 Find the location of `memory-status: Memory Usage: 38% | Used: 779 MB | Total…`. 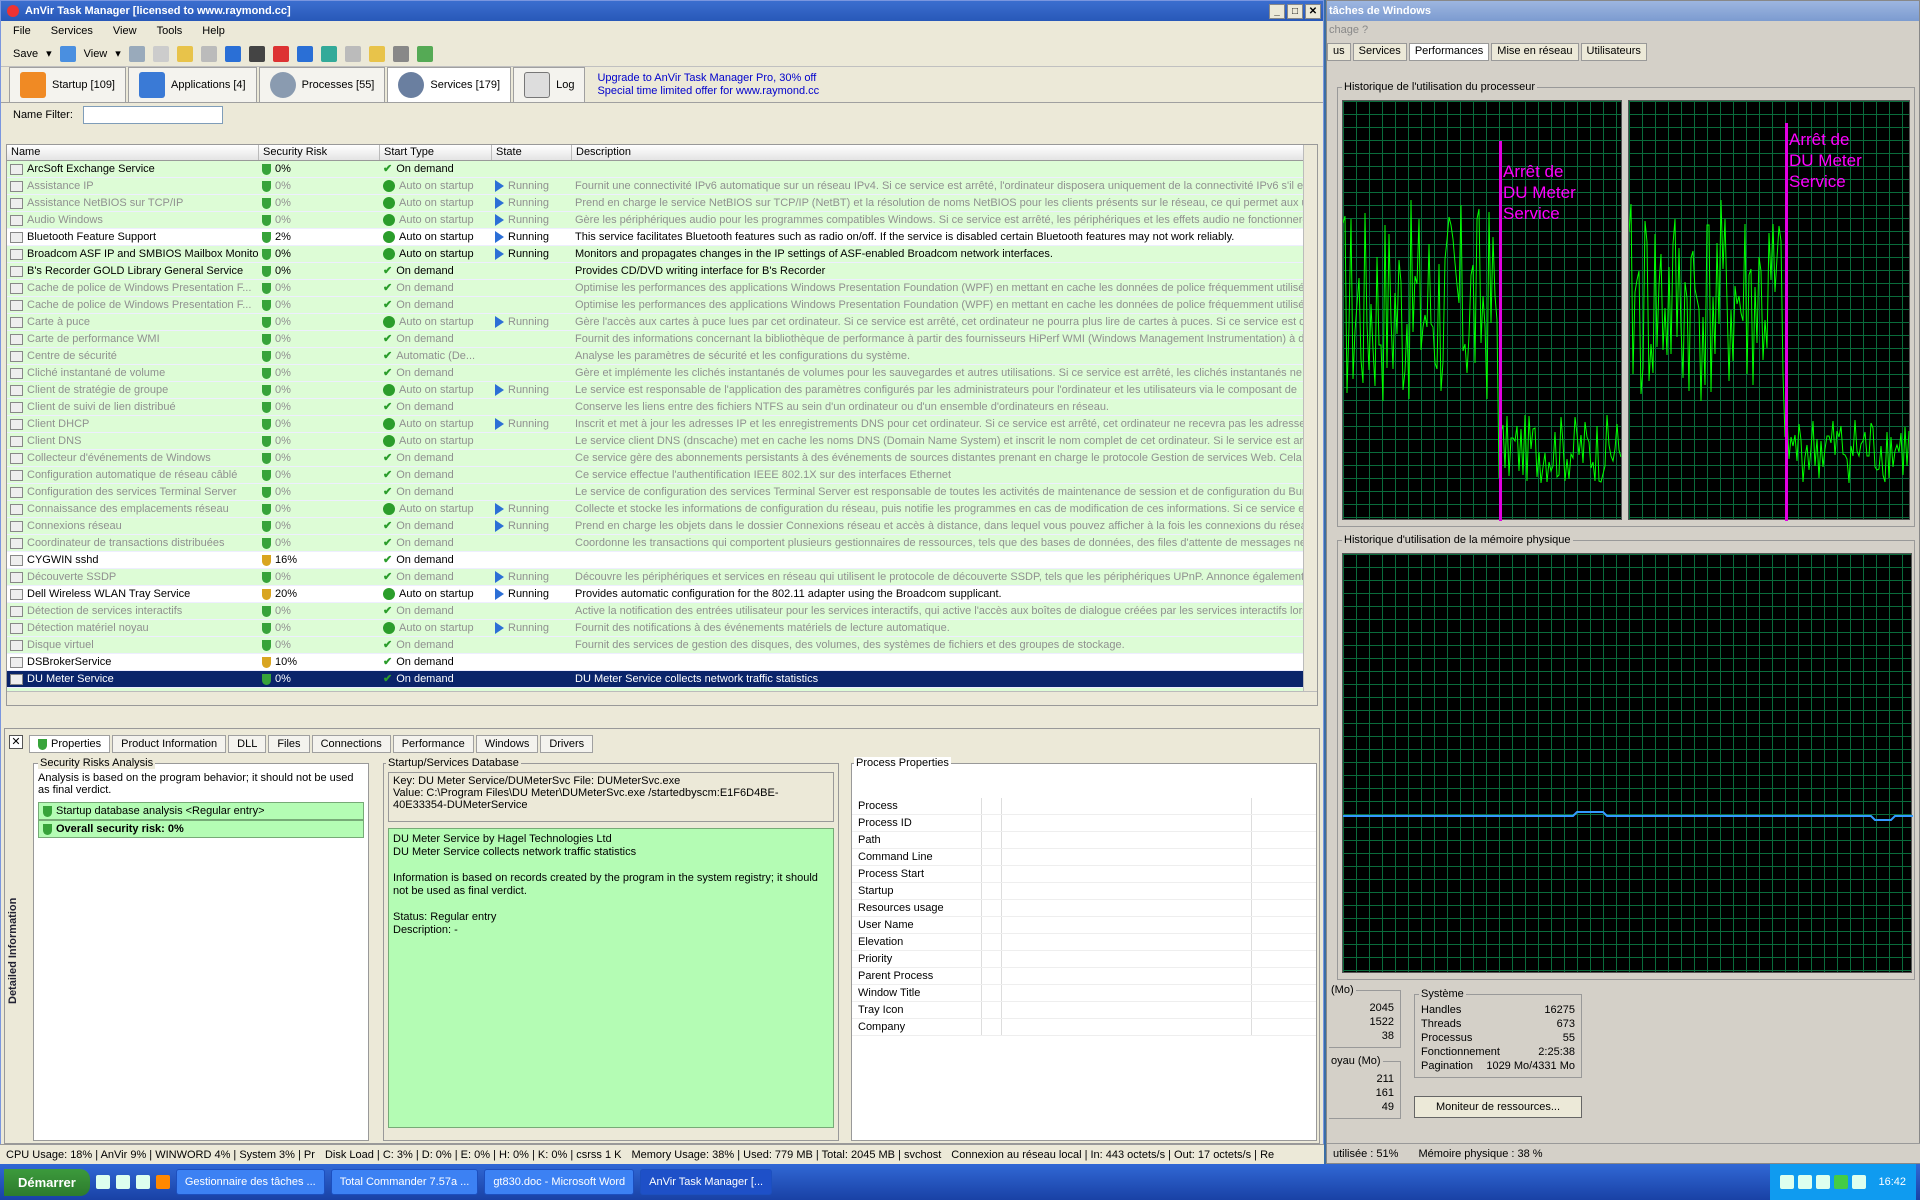

memory-status: Memory Usage: 38% | Used: 779 MB | Total… is located at coordinates (786, 1155).